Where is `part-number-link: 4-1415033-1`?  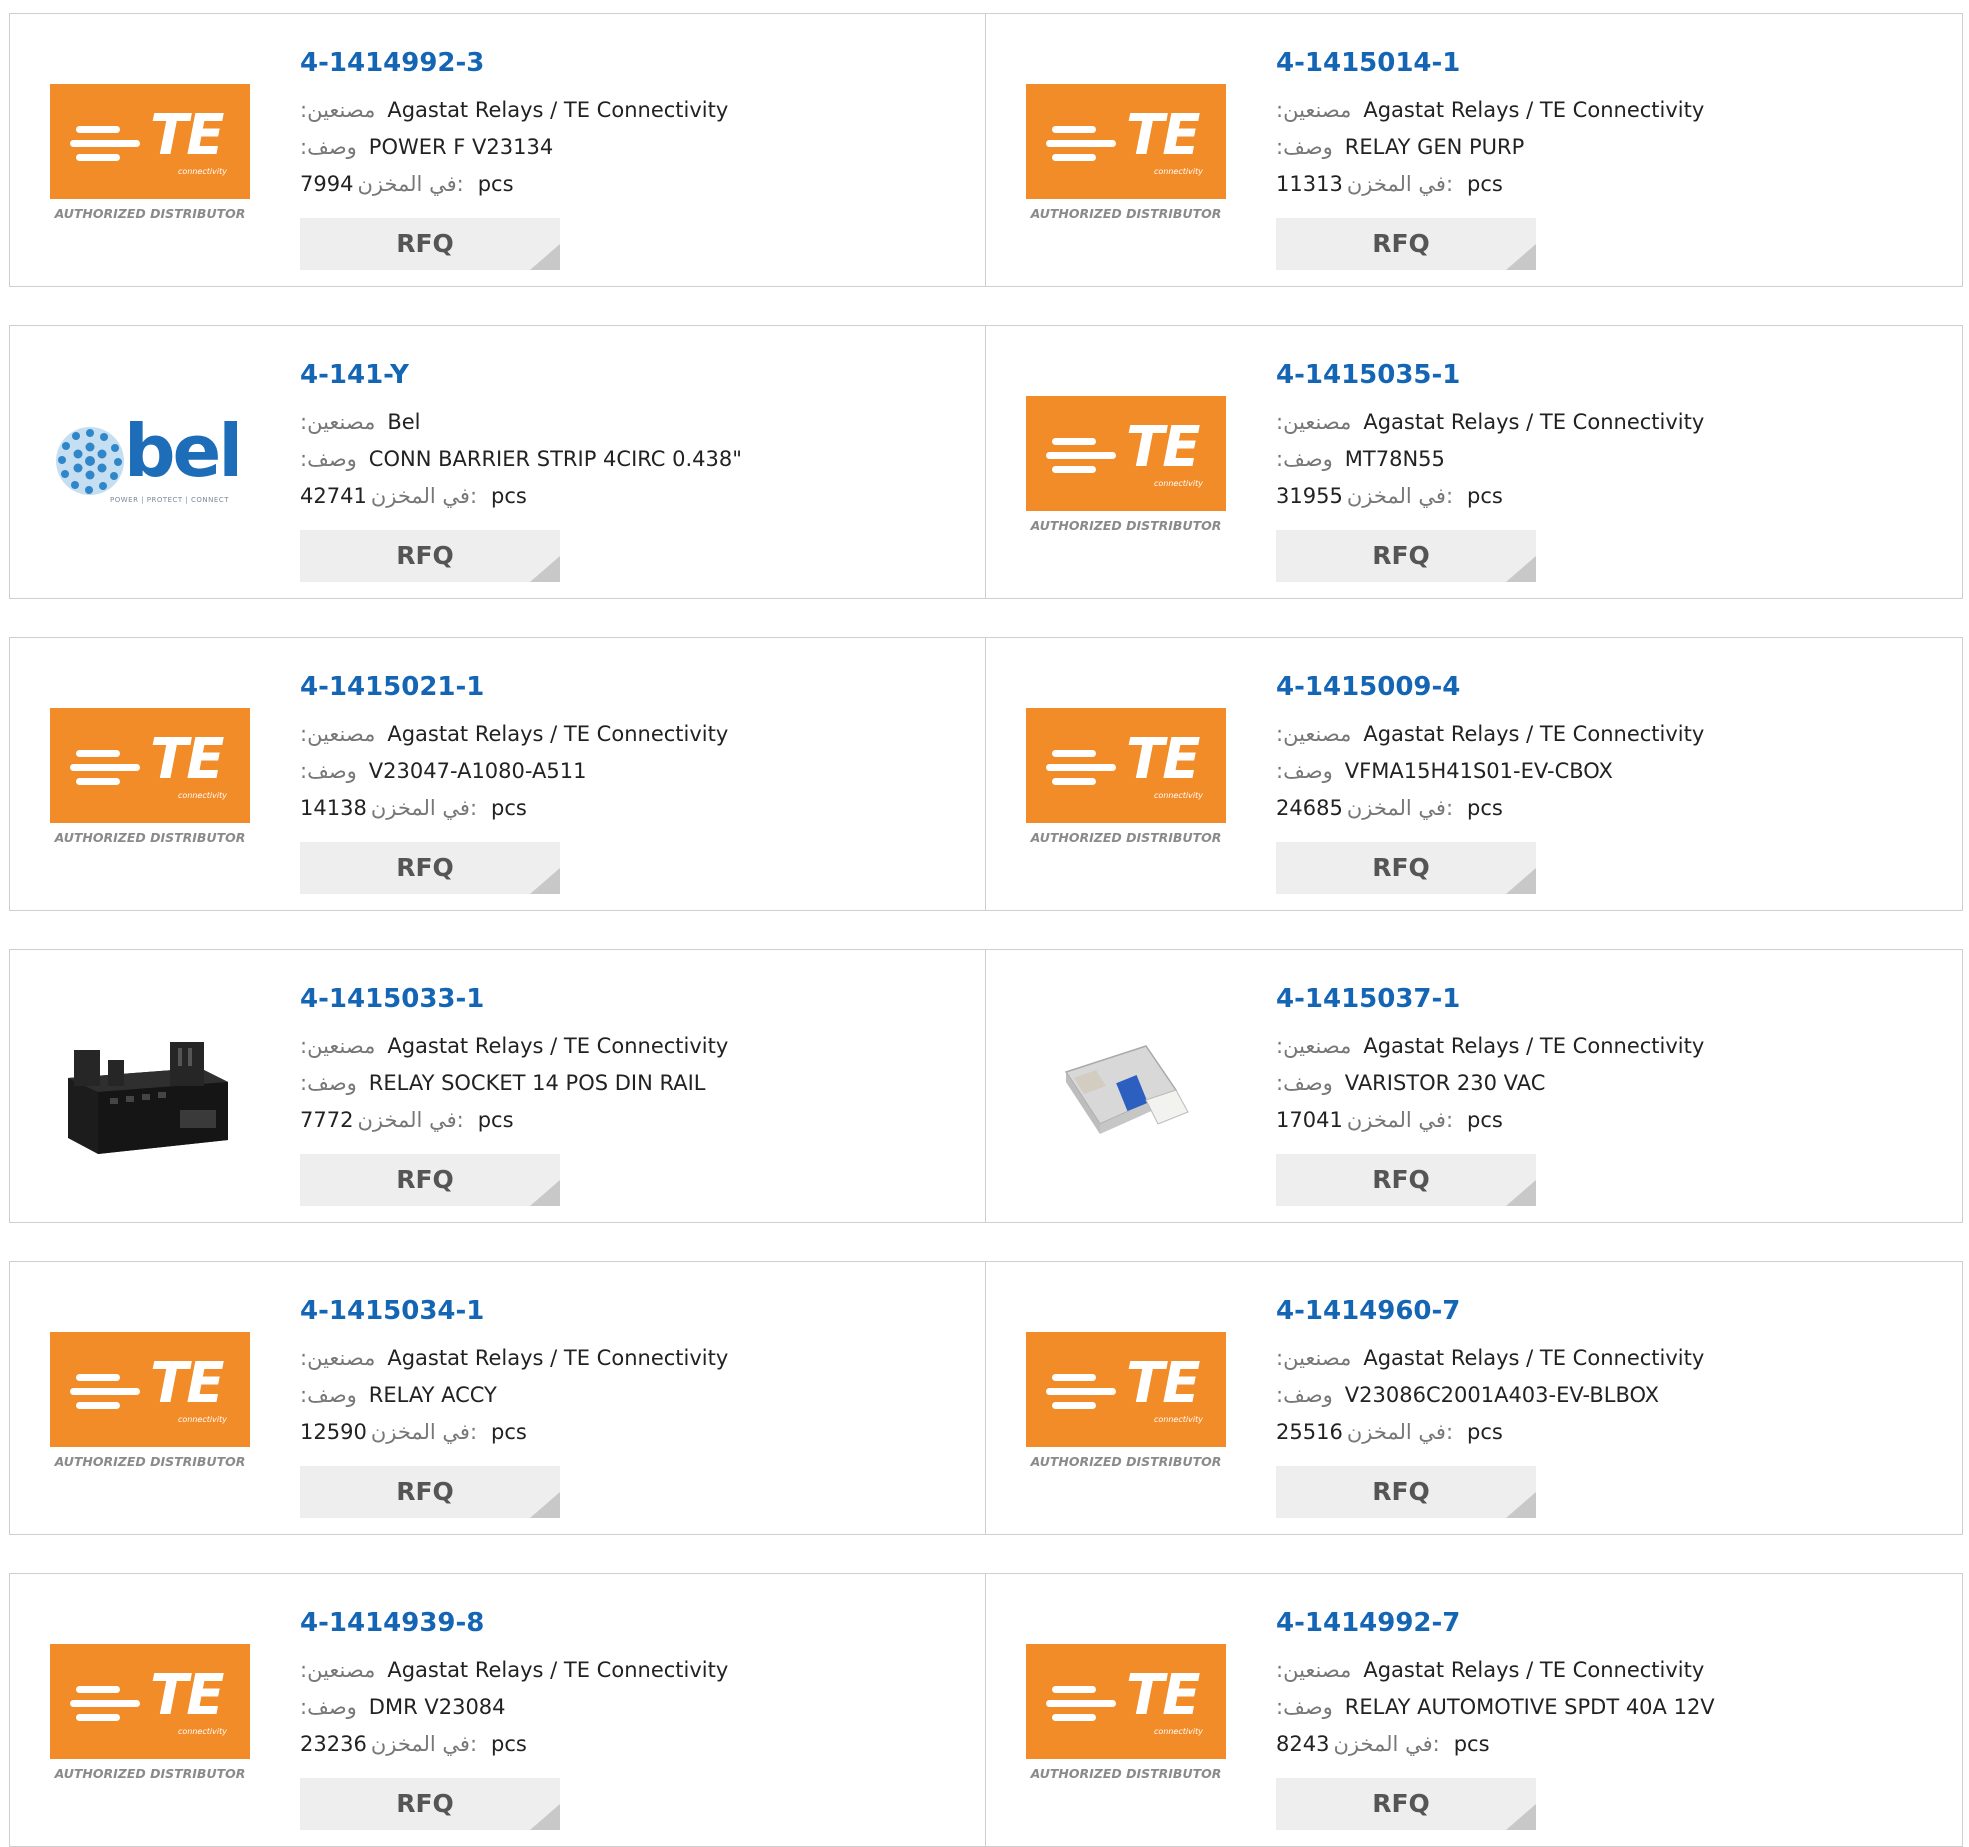
part-number-link: 4-1415033-1 is located at coordinates (392, 999).